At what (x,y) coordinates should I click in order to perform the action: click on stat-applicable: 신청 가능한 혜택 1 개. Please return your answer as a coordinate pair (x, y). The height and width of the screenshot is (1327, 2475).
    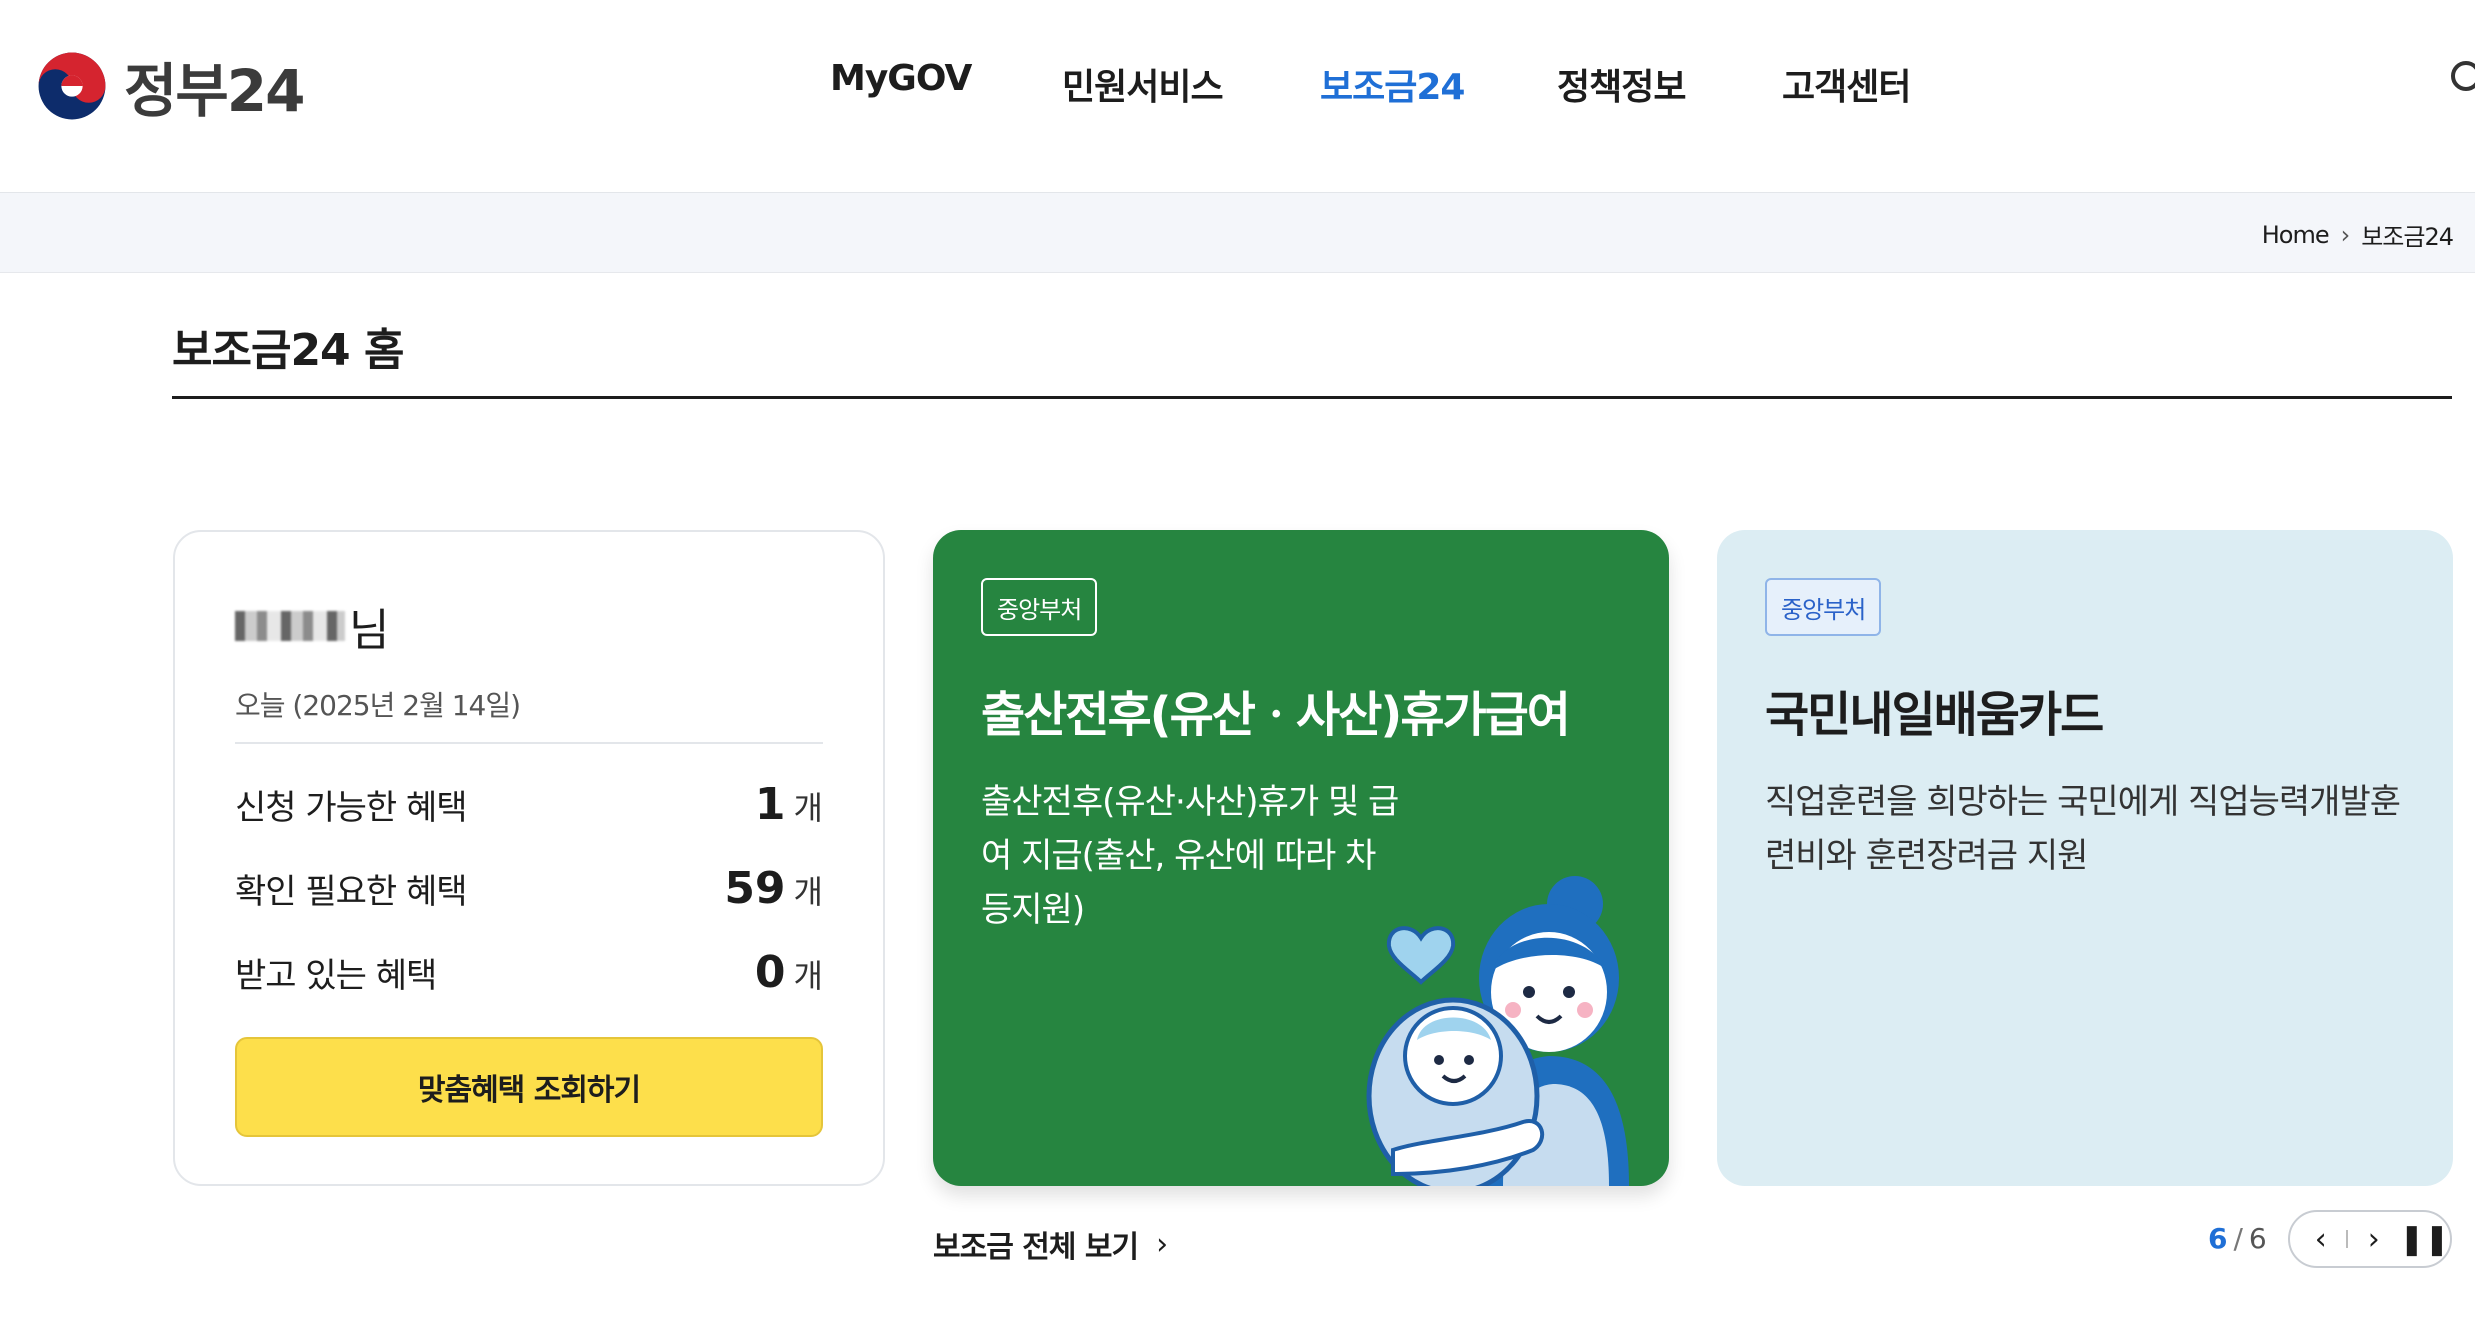
    Looking at the image, I should click on (529, 804).